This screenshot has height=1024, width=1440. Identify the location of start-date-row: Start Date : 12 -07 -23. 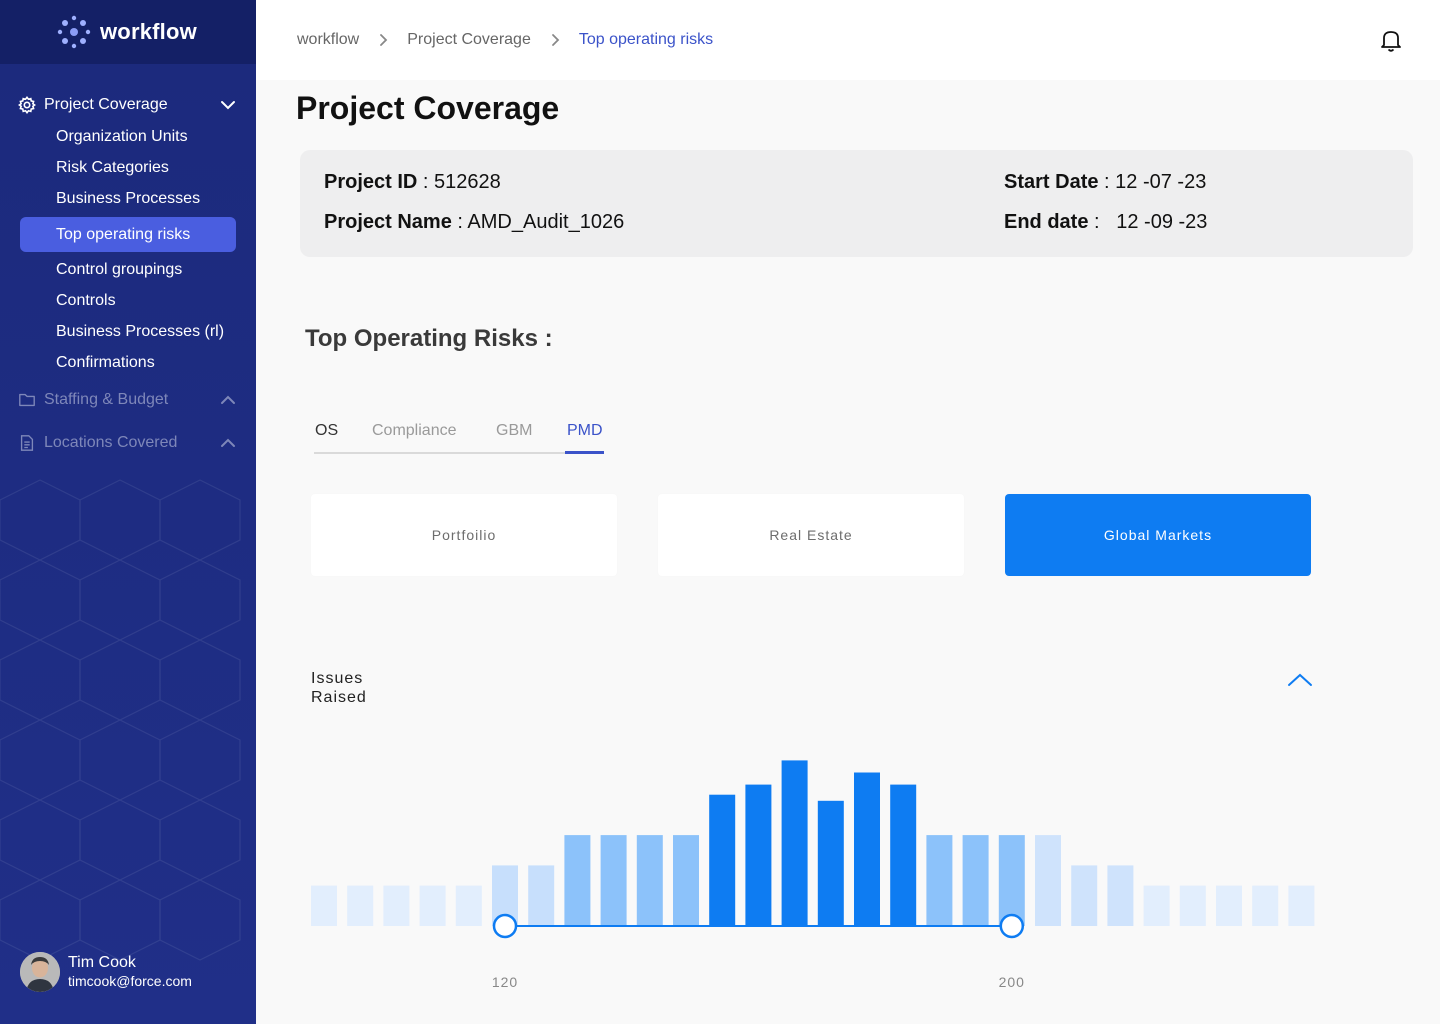
(1105, 182).